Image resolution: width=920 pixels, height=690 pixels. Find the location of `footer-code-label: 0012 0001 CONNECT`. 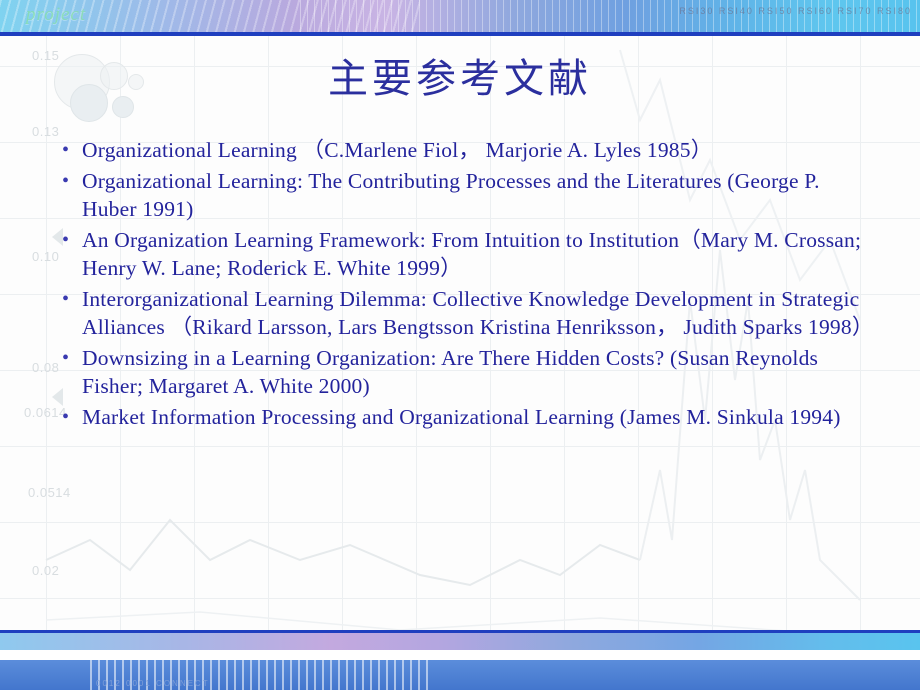

footer-code-label: 0012 0001 CONNECT is located at coordinates (153, 683).